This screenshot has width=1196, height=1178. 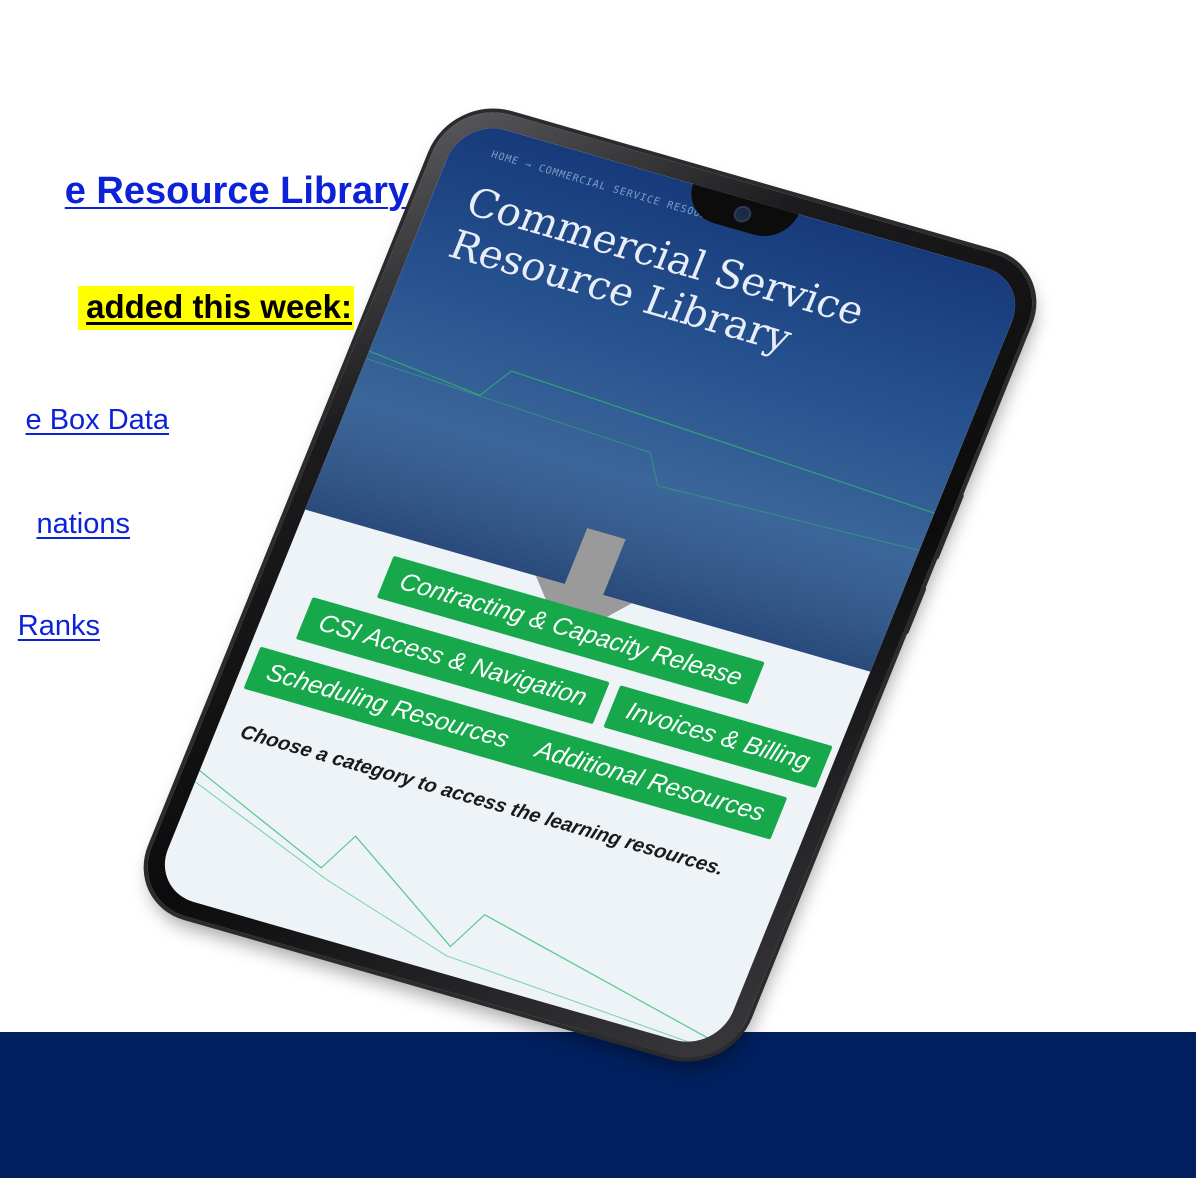 What do you see at coordinates (598, 1105) in the screenshot?
I see `footer-band` at bounding box center [598, 1105].